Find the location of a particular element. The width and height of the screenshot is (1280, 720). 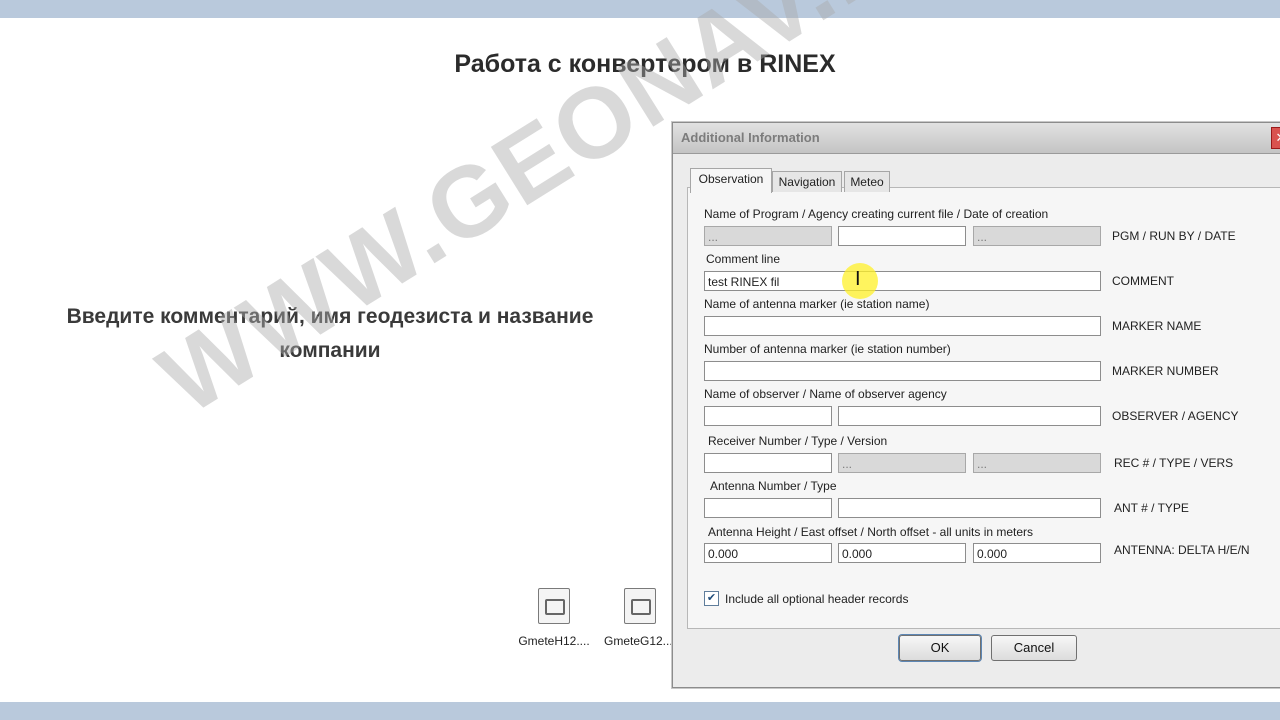

comment-header-label: COMMENT is located at coordinates (1143, 281).